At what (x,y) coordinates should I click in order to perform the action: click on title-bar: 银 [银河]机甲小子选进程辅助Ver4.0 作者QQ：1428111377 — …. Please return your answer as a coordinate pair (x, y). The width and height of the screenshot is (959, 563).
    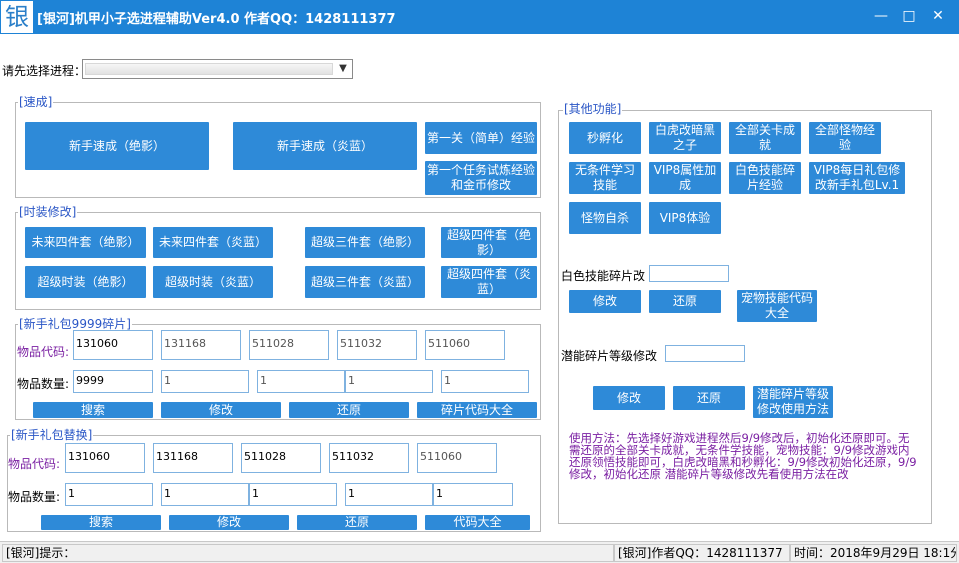
    Looking at the image, I should click on (479, 17).